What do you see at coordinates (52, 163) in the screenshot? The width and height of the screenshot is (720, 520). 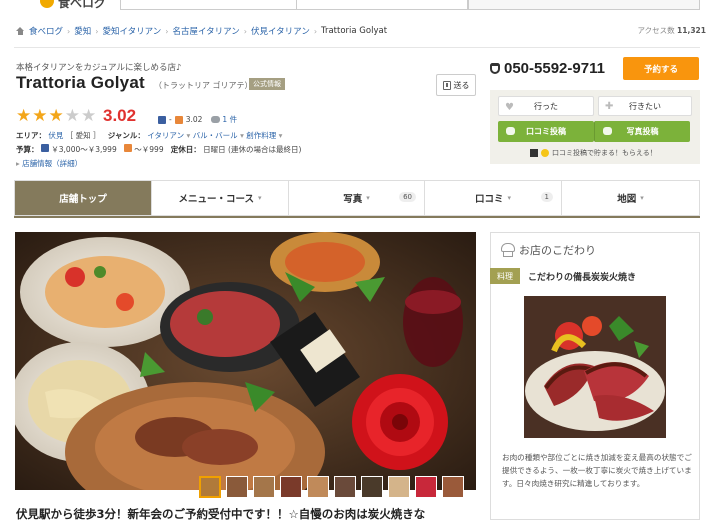 I see `shop-info-link: 店舗情報（詳細）` at bounding box center [52, 163].